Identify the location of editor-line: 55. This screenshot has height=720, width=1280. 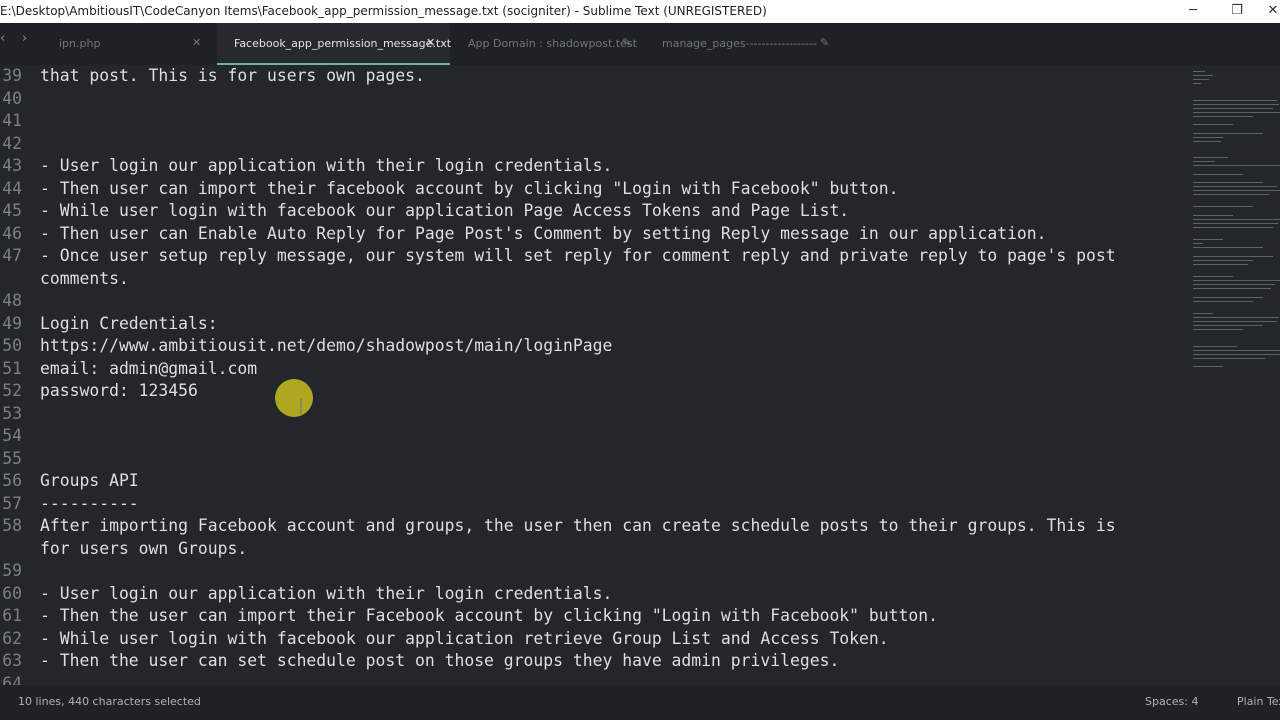
(590, 459).